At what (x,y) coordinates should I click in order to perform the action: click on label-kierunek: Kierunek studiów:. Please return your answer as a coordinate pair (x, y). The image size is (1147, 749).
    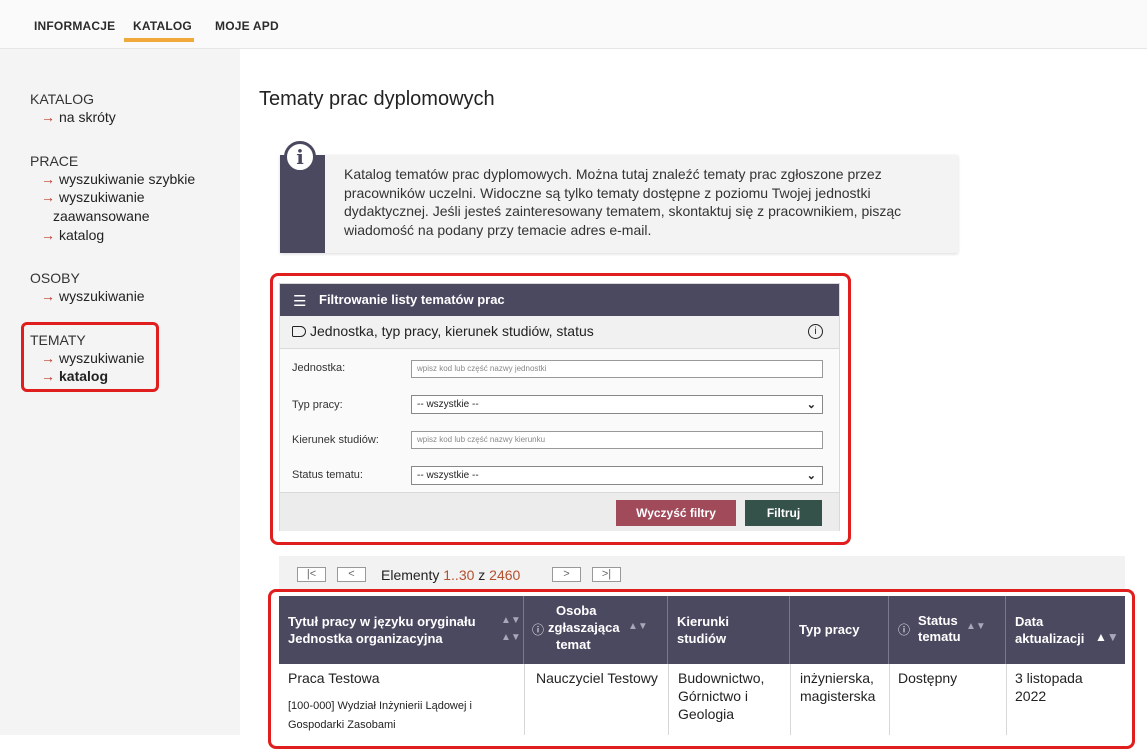
    Looking at the image, I should click on (335, 440).